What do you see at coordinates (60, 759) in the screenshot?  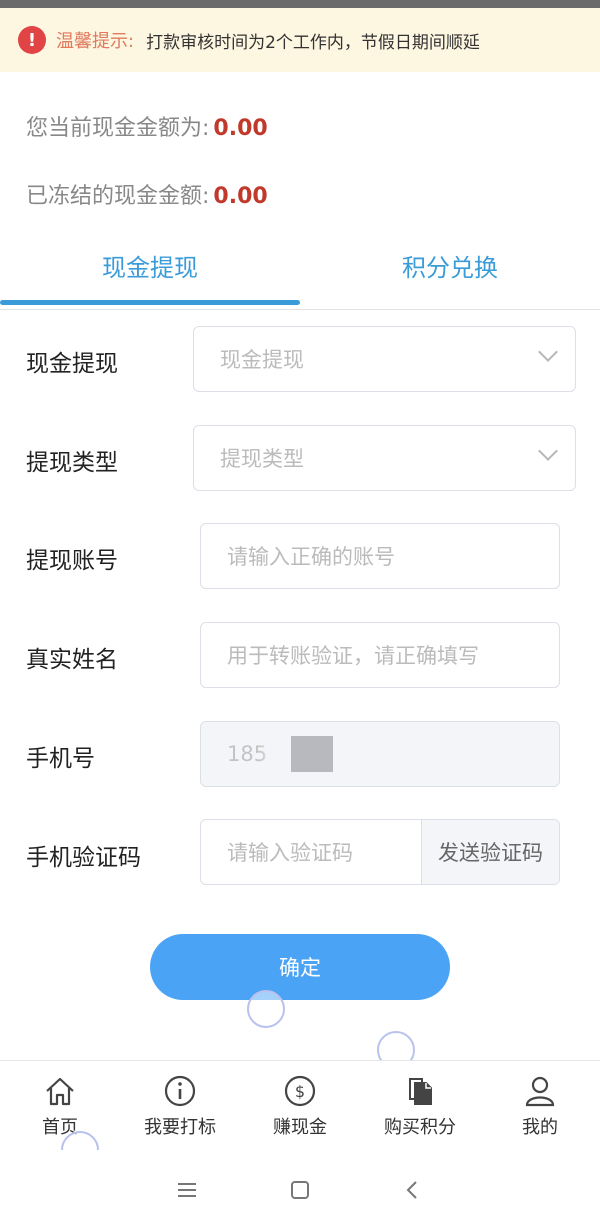 I see `phone-label: 手机号` at bounding box center [60, 759].